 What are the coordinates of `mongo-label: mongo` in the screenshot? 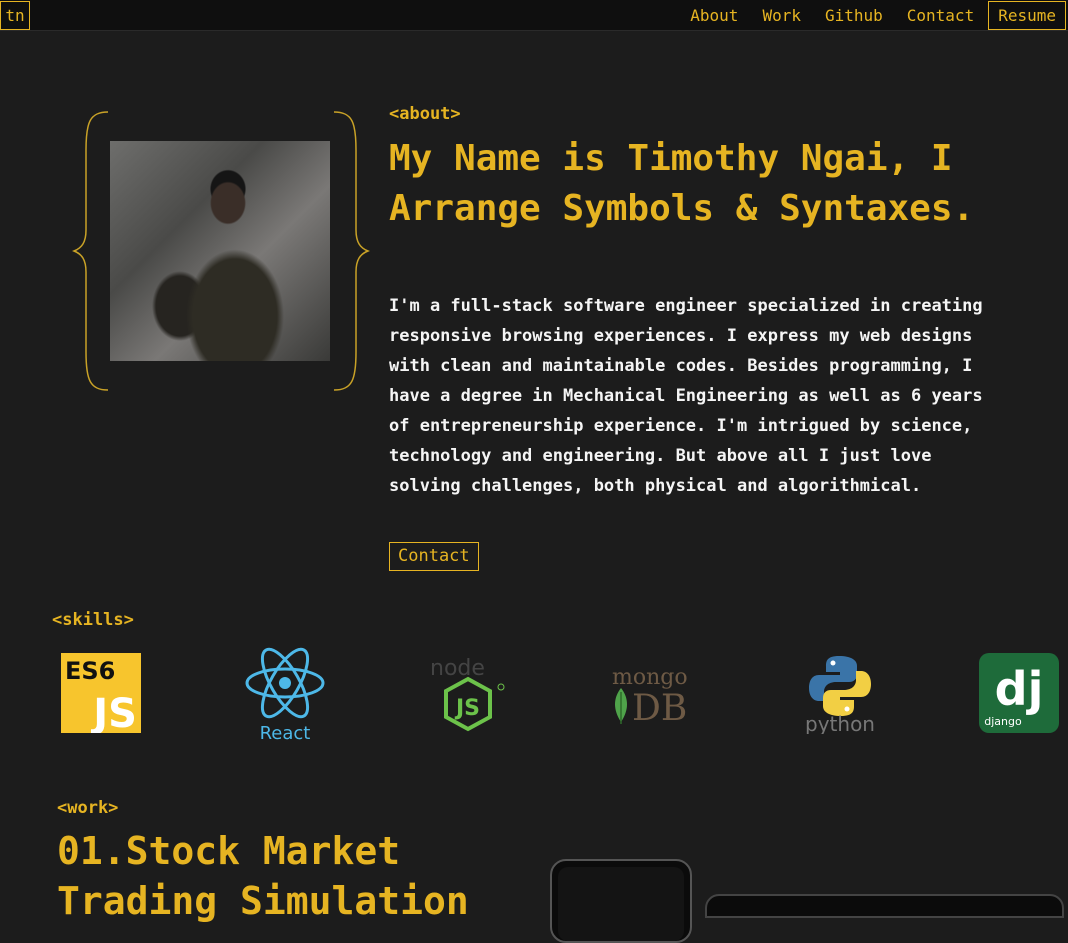 It's located at (650, 677).